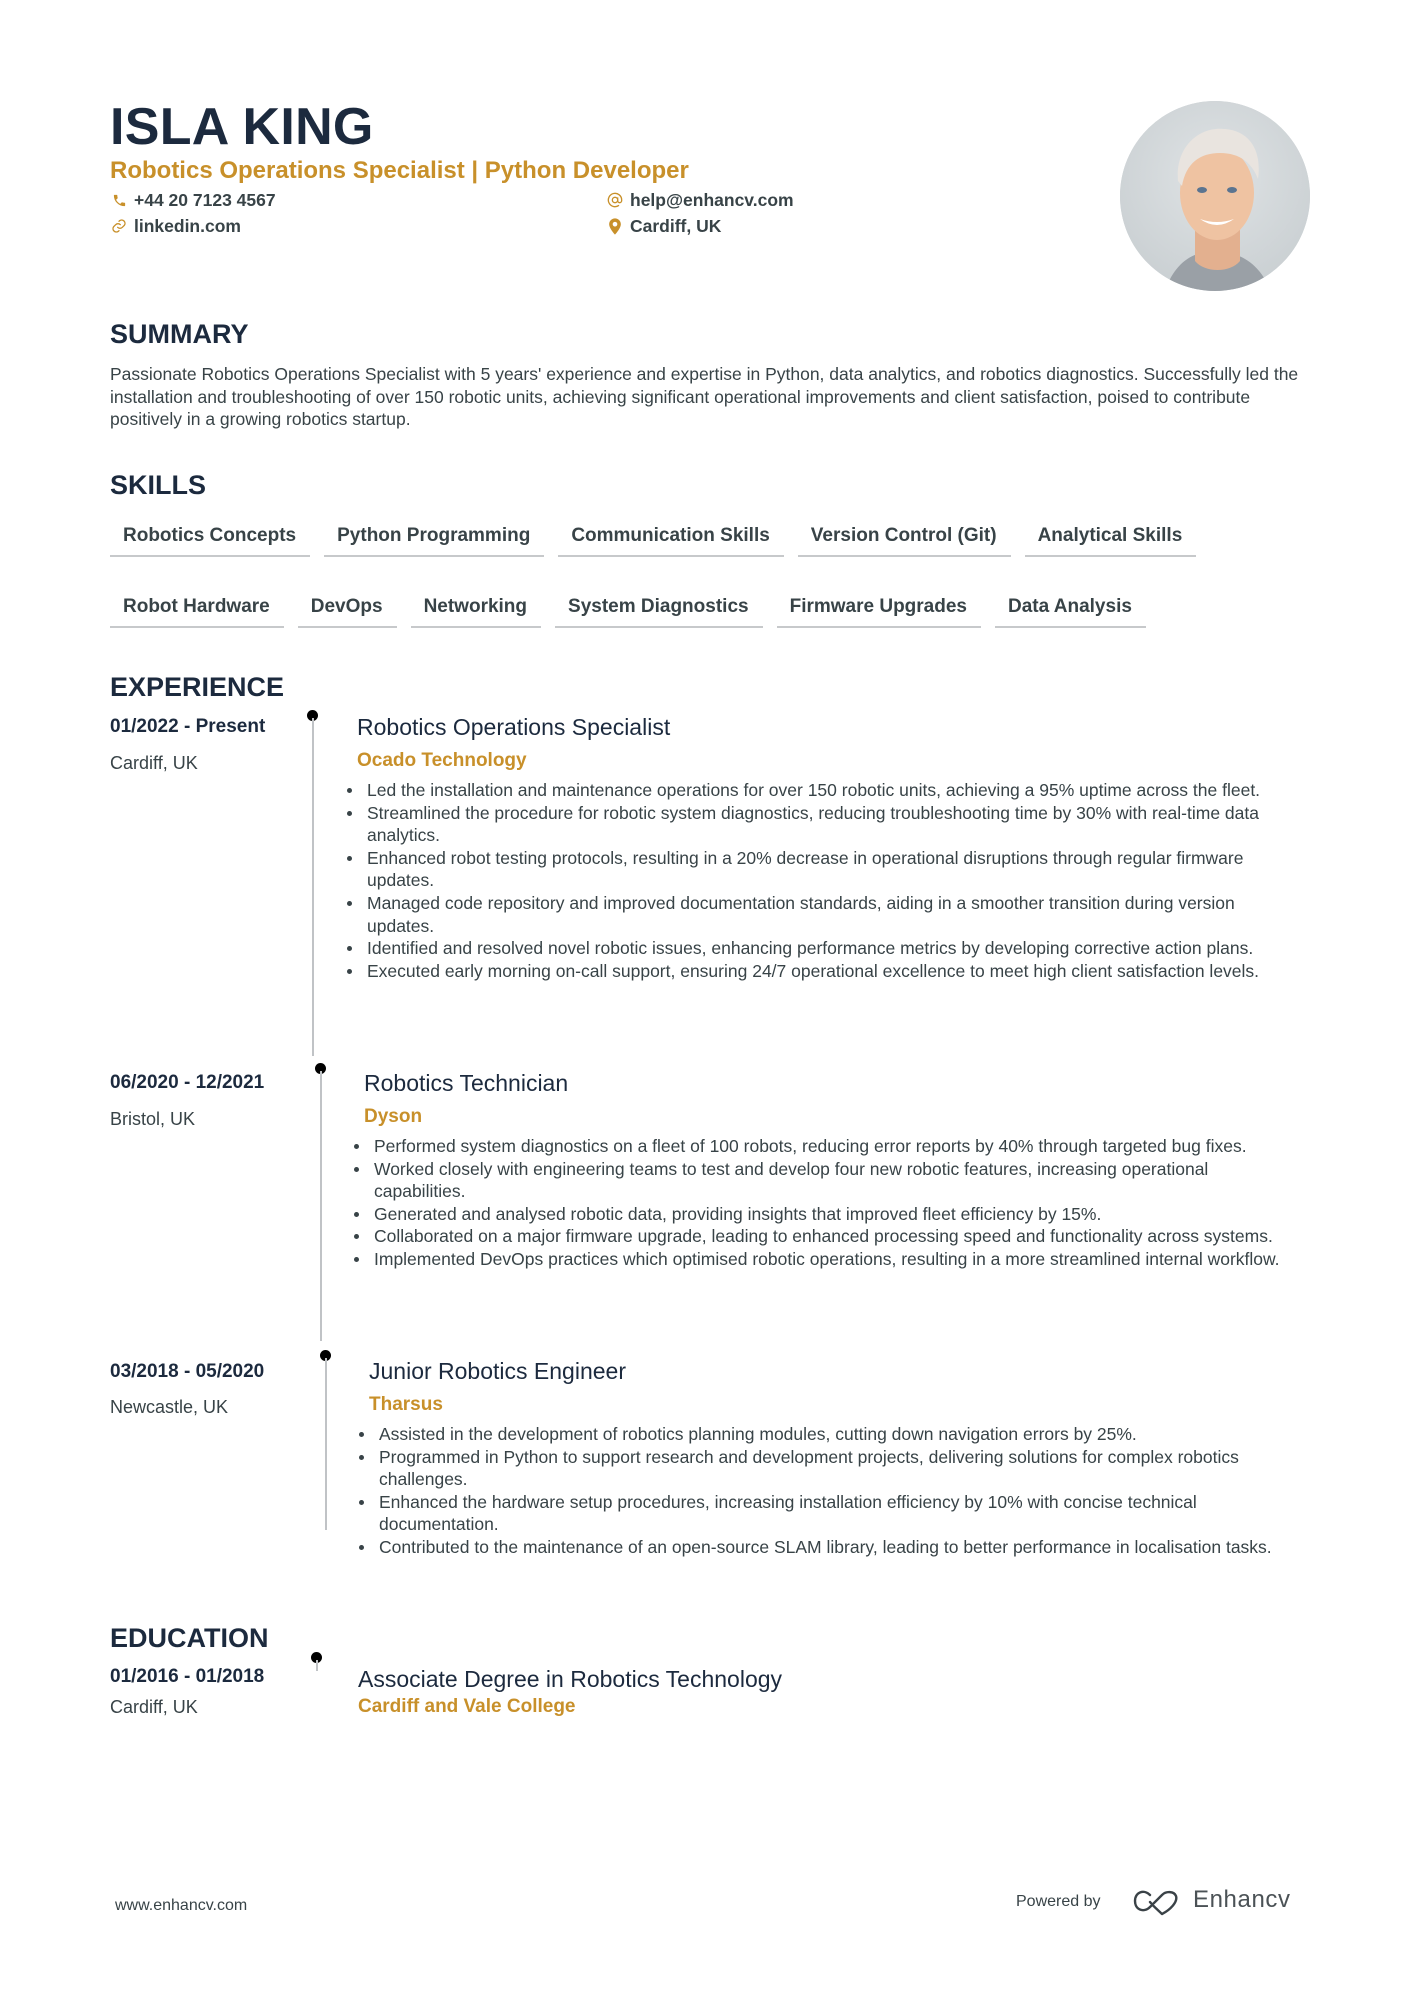 The image size is (1410, 1995). I want to click on company-name: Tharsus, so click(406, 1404).